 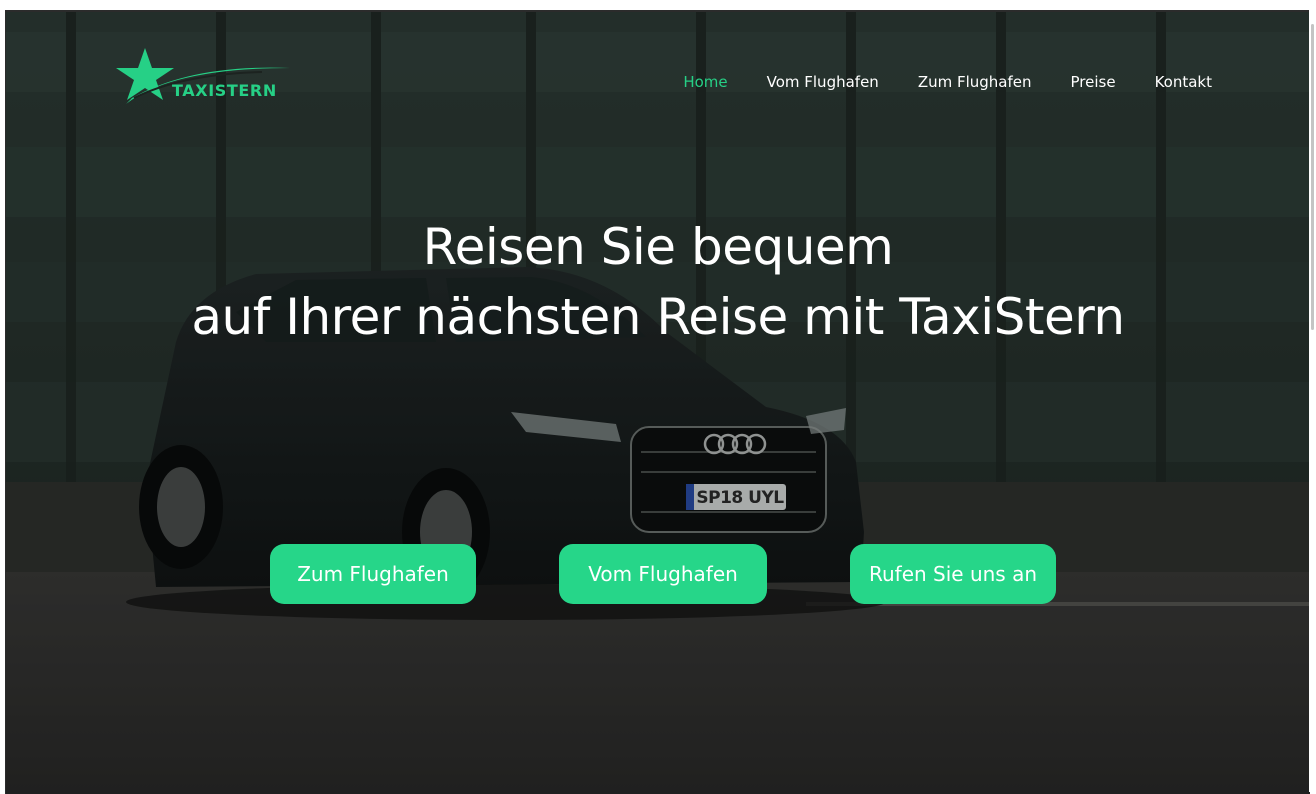 I want to click on zum-flughafen-button: Zum Flughafen, so click(x=373, y=574).